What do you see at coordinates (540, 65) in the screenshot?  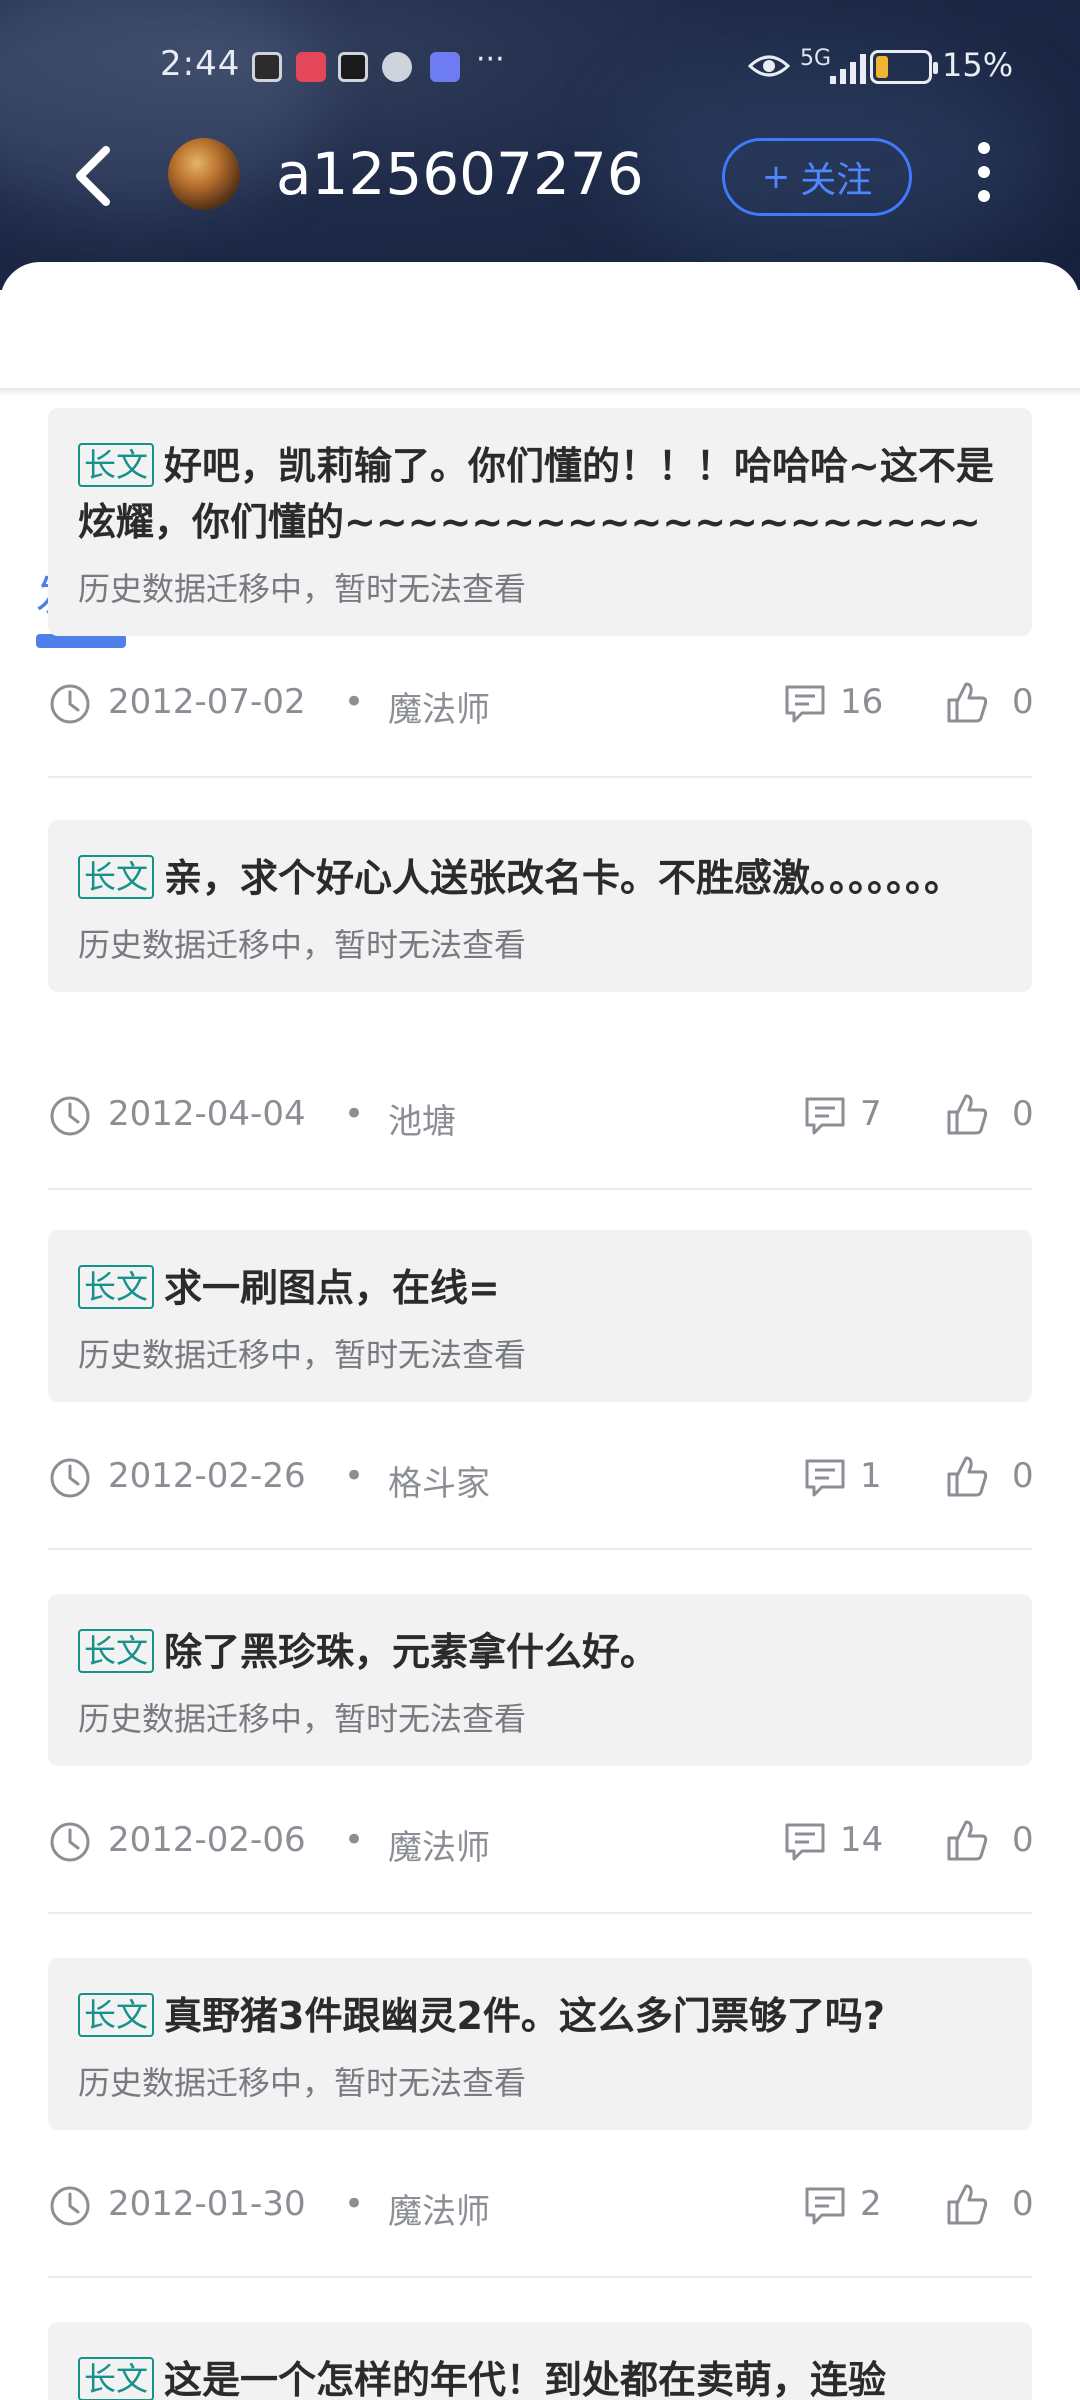 I see `status-bar: 2:44 ··· 5G 15%` at bounding box center [540, 65].